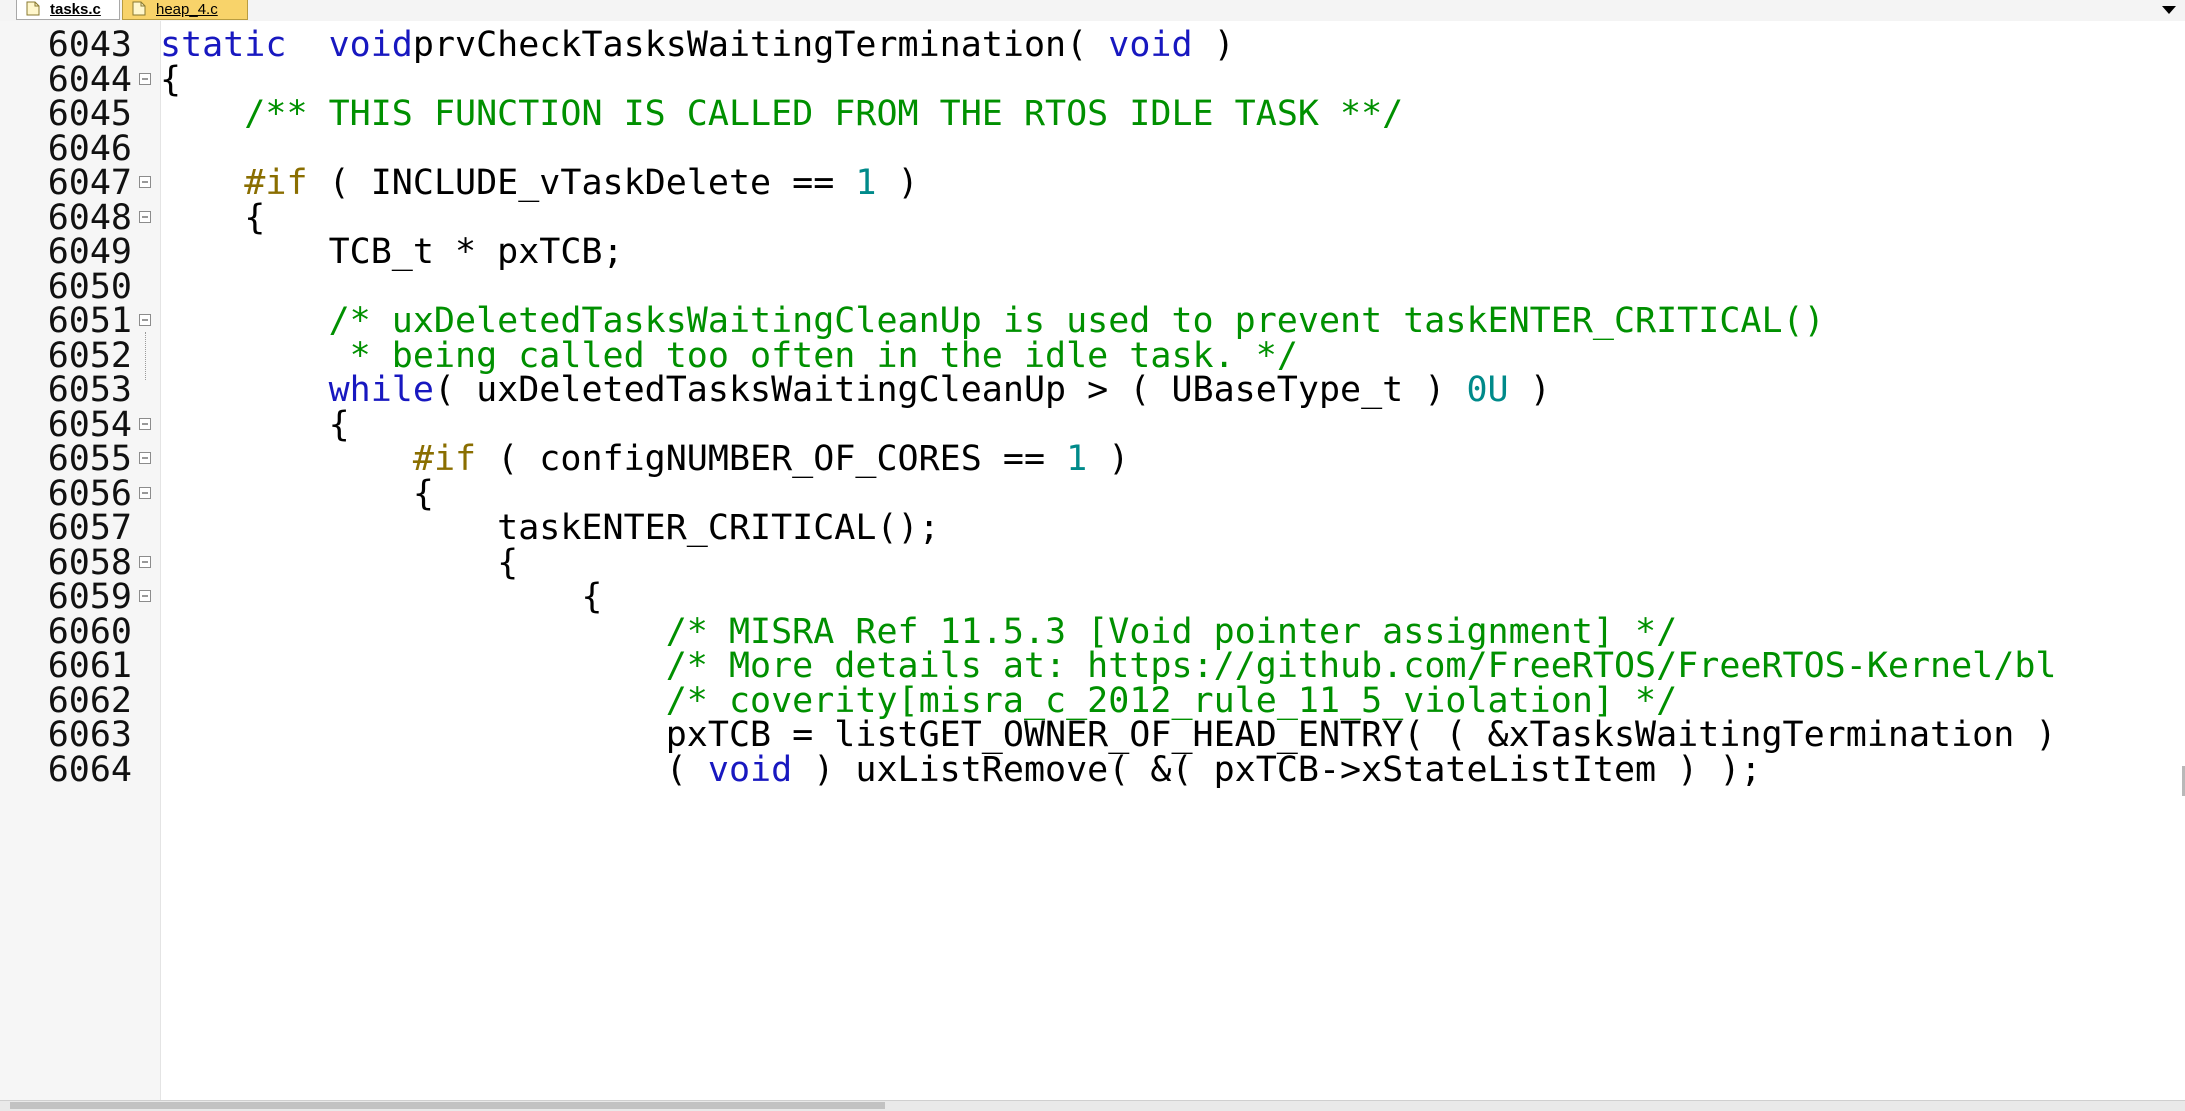  I want to click on tab-label: tasks.c, so click(75, 9).